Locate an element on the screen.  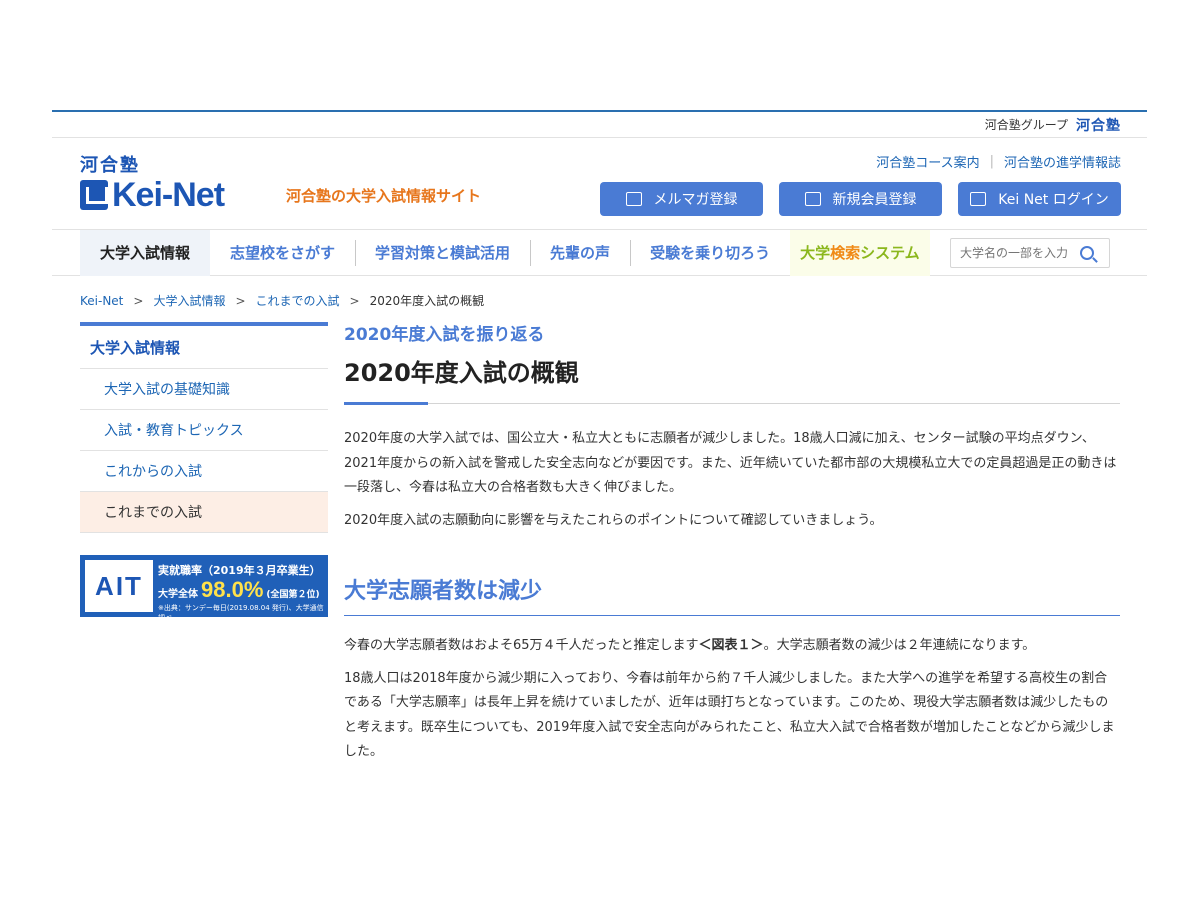
gnav-item-search-system: 大学 検索 システム is located at coordinates (860, 252).